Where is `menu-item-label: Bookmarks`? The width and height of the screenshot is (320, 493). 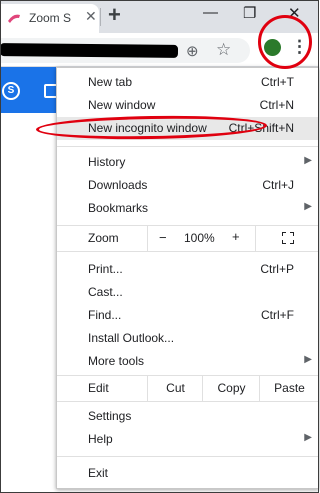
menu-item-label: Bookmarks is located at coordinates (118, 208).